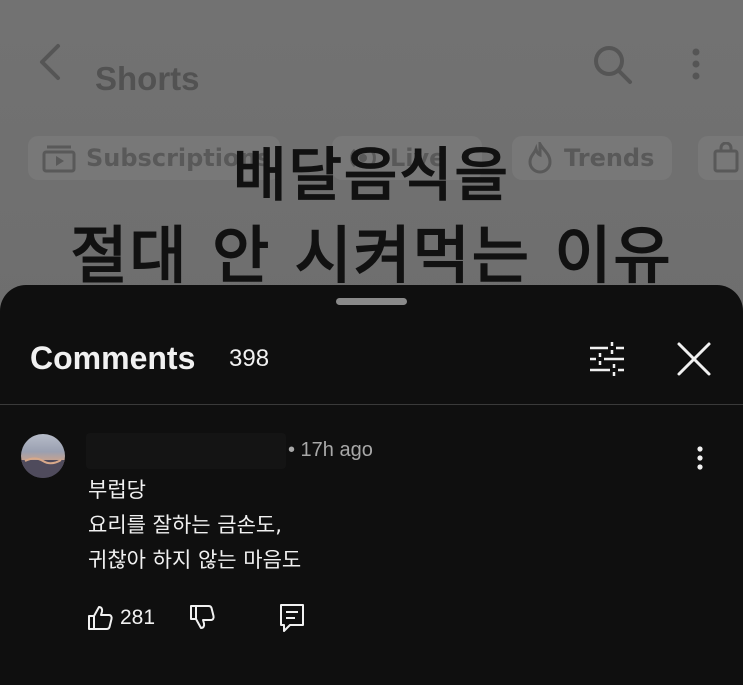  Describe the element at coordinates (50, 62) in the screenshot. I see `back-arrow-icon` at that location.